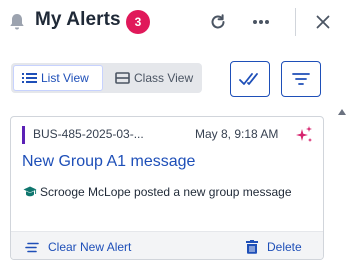 The height and width of the screenshot is (267, 350). Describe the element at coordinates (17, 22) in the screenshot. I see `bell-icon` at that location.